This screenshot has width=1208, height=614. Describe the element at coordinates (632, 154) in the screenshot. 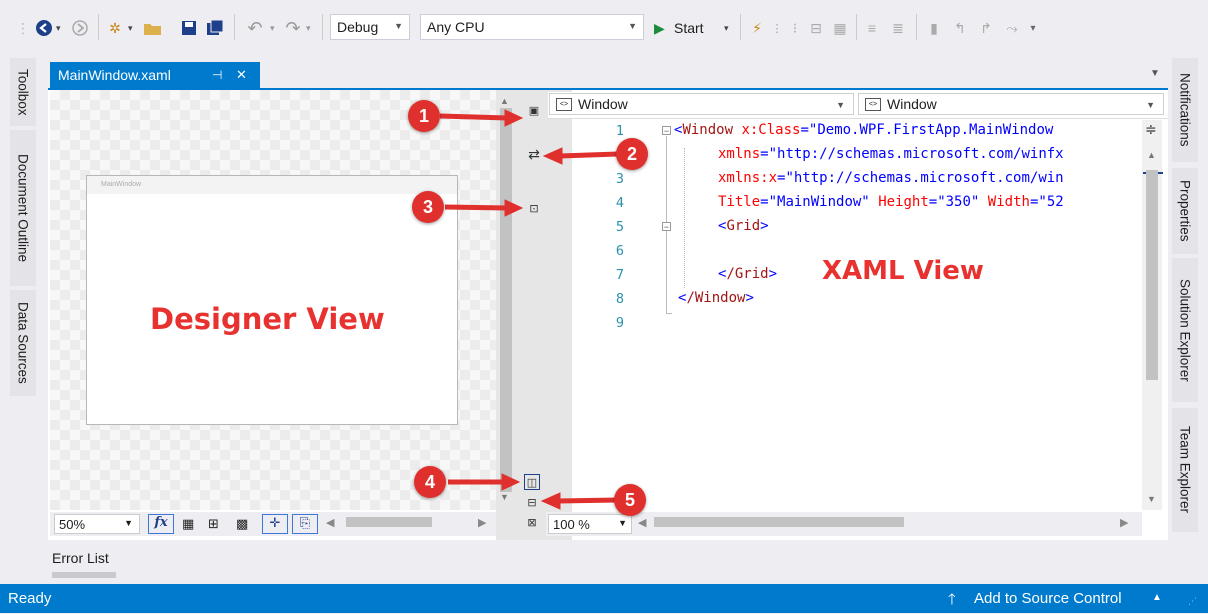

I see `callout-badge-2: 2` at that location.